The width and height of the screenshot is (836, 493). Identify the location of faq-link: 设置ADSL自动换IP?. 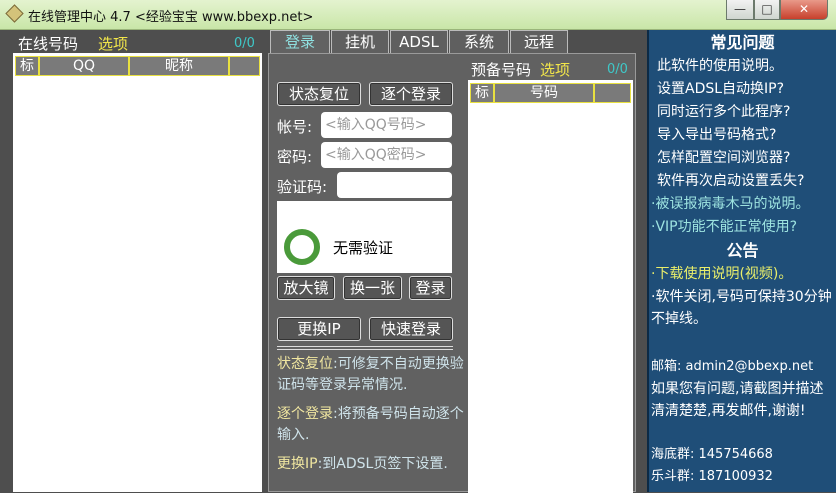
(742, 89).